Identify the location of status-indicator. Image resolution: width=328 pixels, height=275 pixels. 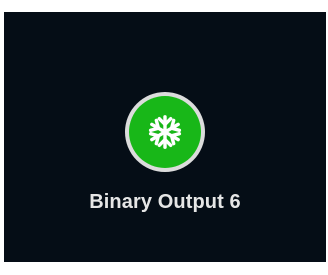
(165, 132).